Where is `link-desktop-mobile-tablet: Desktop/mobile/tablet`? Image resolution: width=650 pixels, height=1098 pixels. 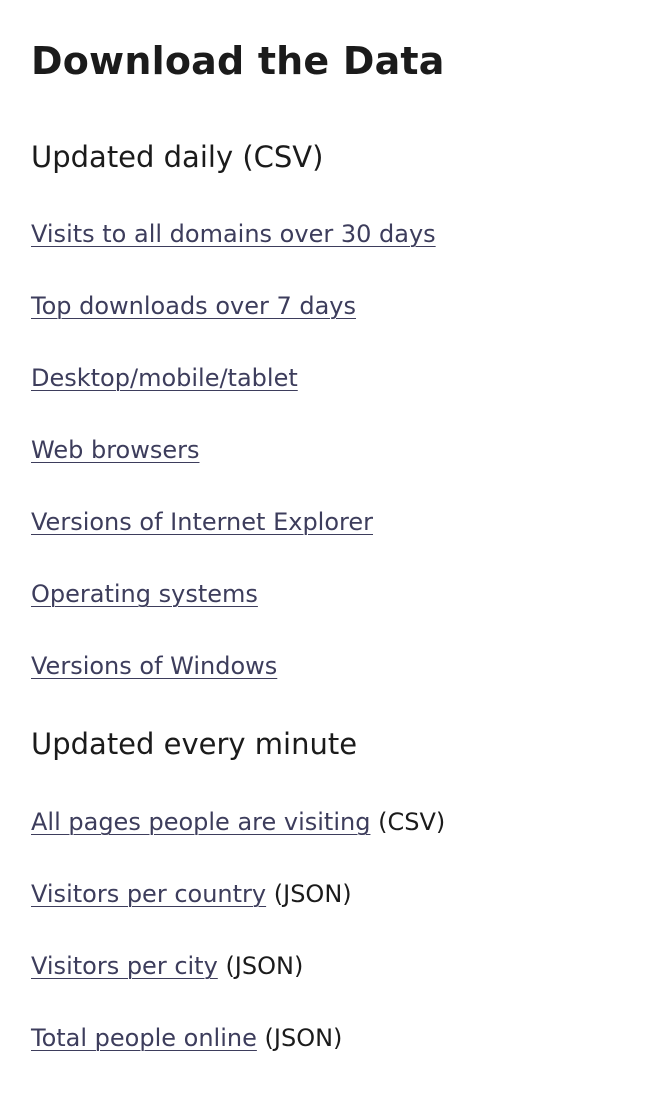
link-desktop-mobile-tablet: Desktop/mobile/tablet is located at coordinates (164, 378).